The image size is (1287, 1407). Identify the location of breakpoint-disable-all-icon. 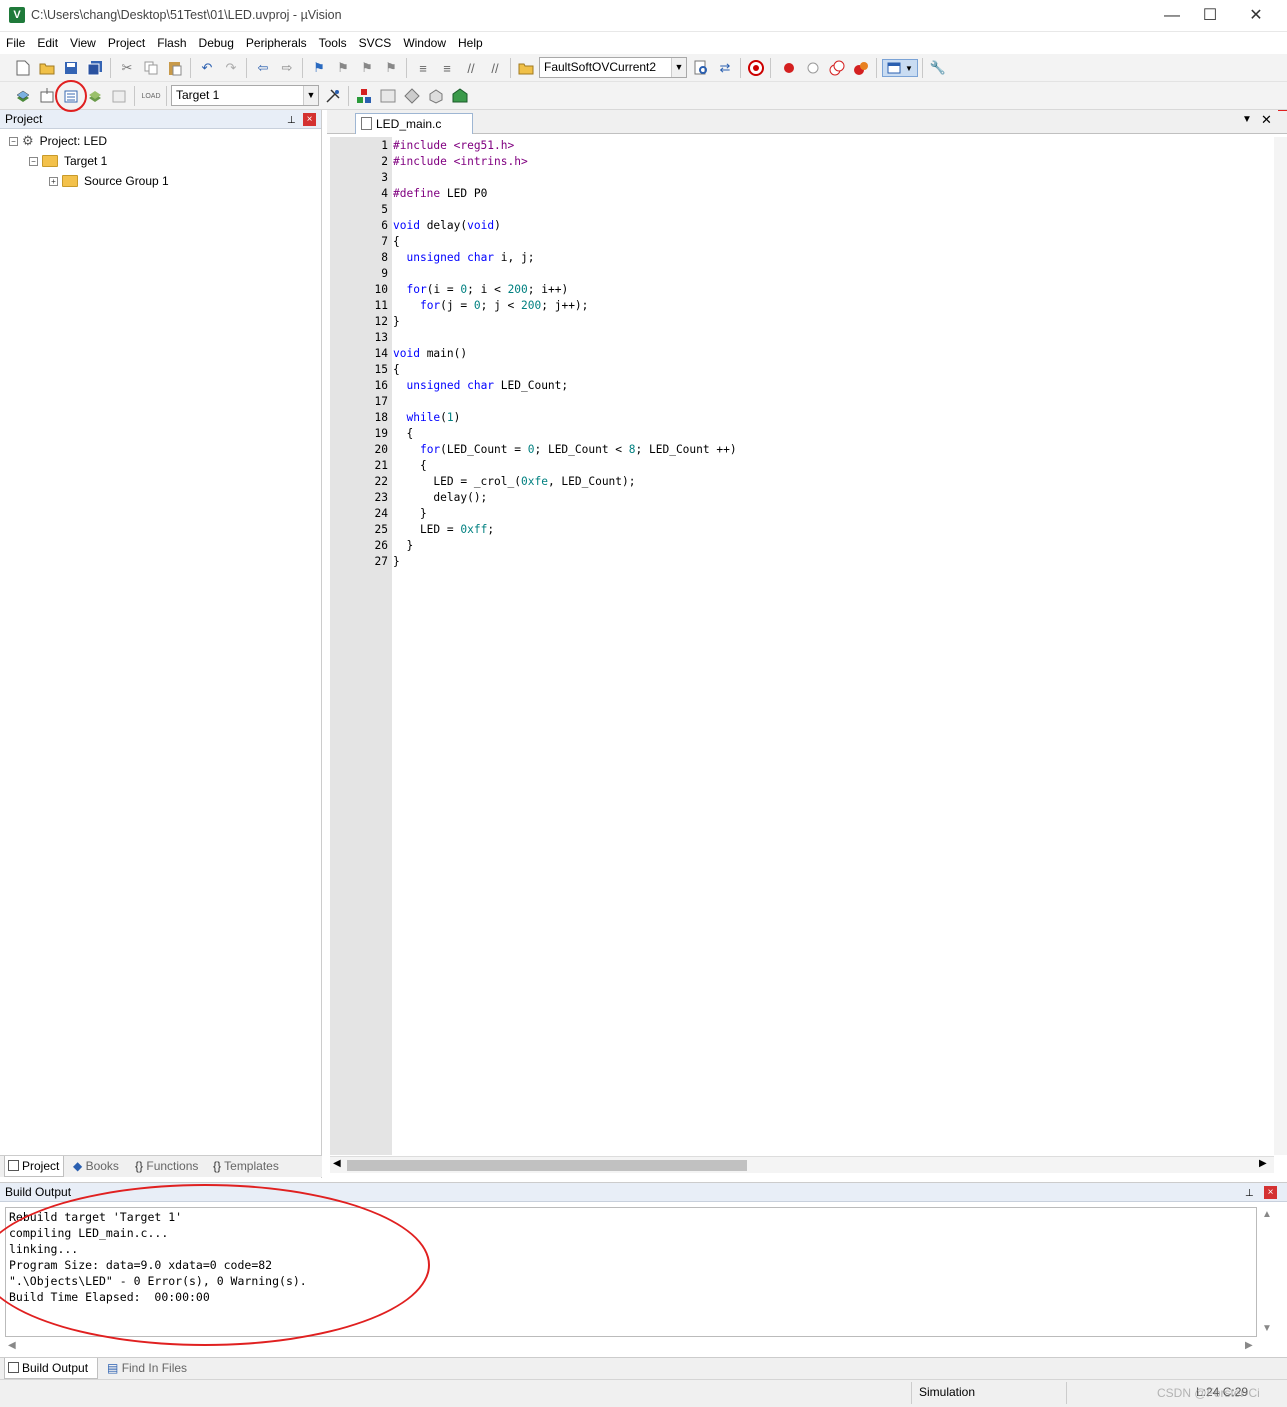
(837, 68).